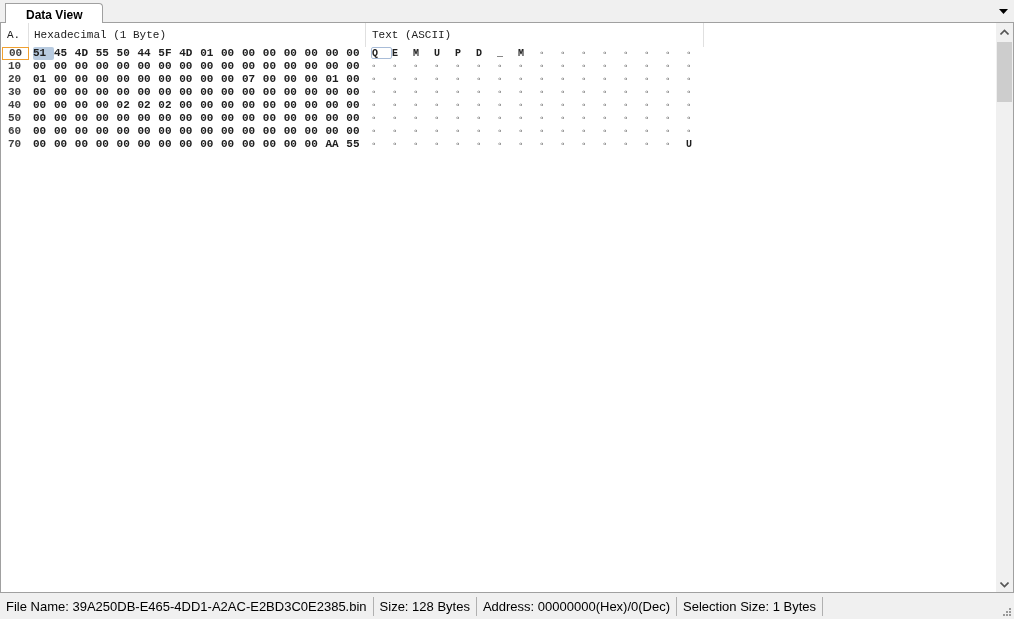  I want to click on hex-cell: 01, so click(336, 79).